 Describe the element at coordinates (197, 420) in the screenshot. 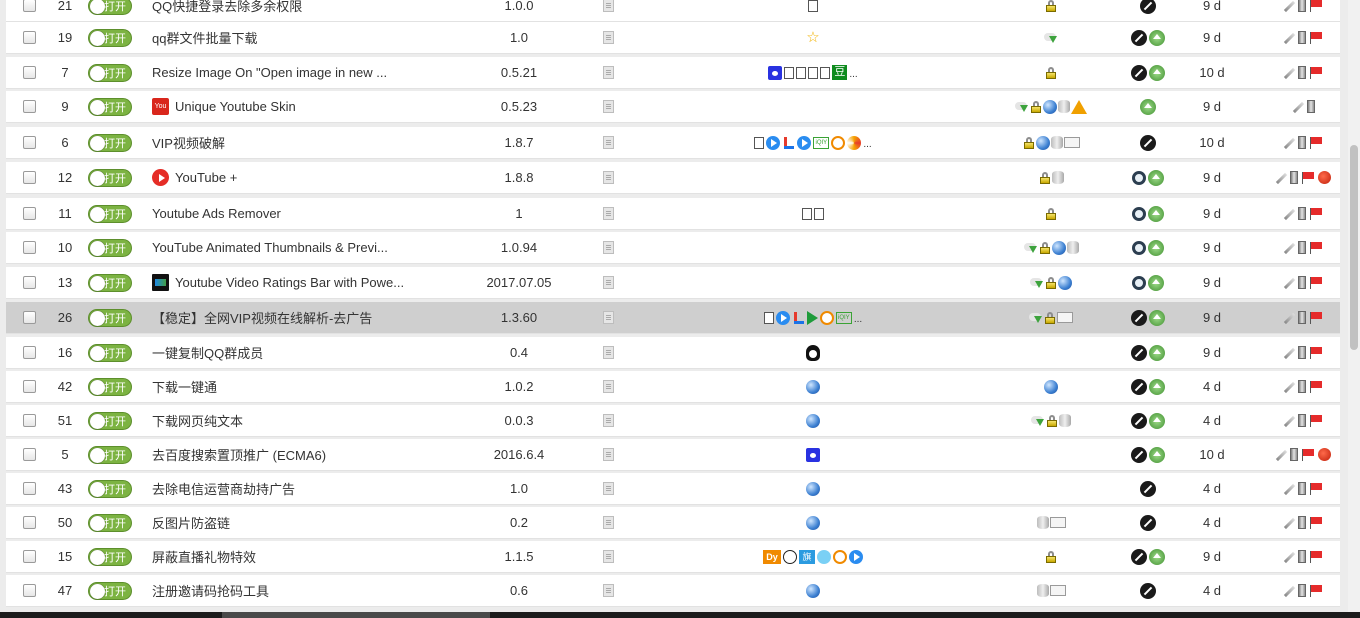

I see `script-name-link: 下载网页纯文本` at that location.